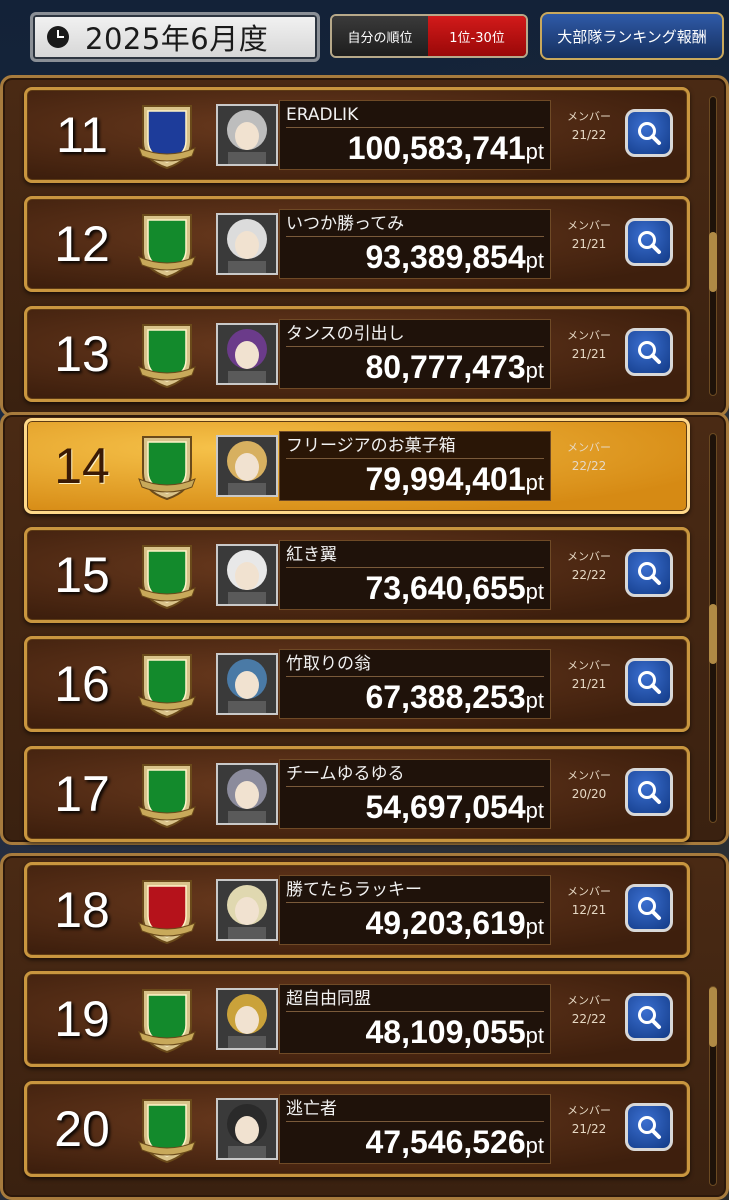 The height and width of the screenshot is (1200, 729). What do you see at coordinates (445, 697) in the screenshot?
I see `score-value: 67,388,253` at bounding box center [445, 697].